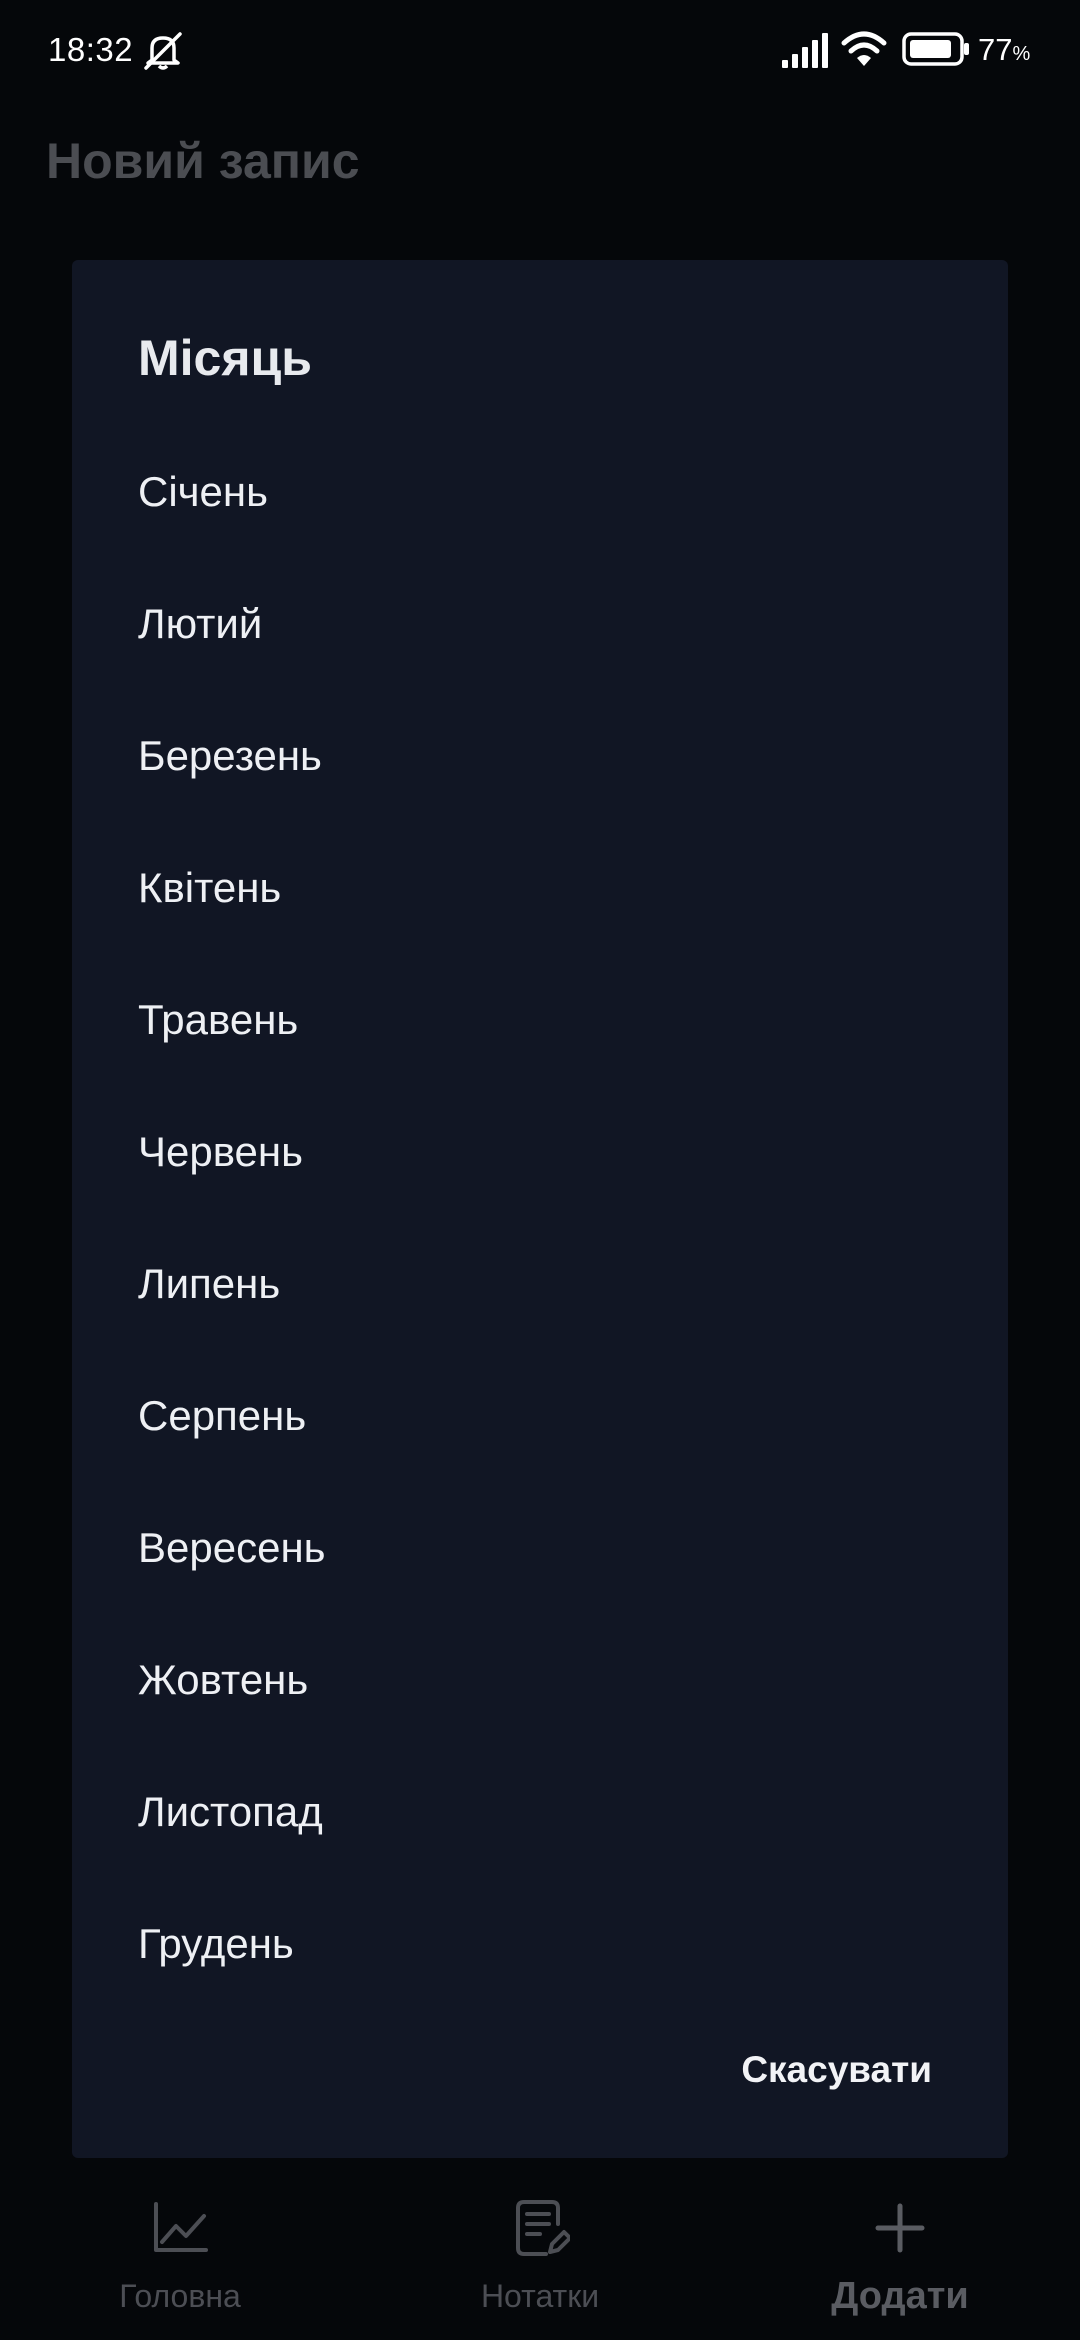 The width and height of the screenshot is (1080, 2340). What do you see at coordinates (900, 2260) in the screenshot?
I see `nav-item-add: Додати` at bounding box center [900, 2260].